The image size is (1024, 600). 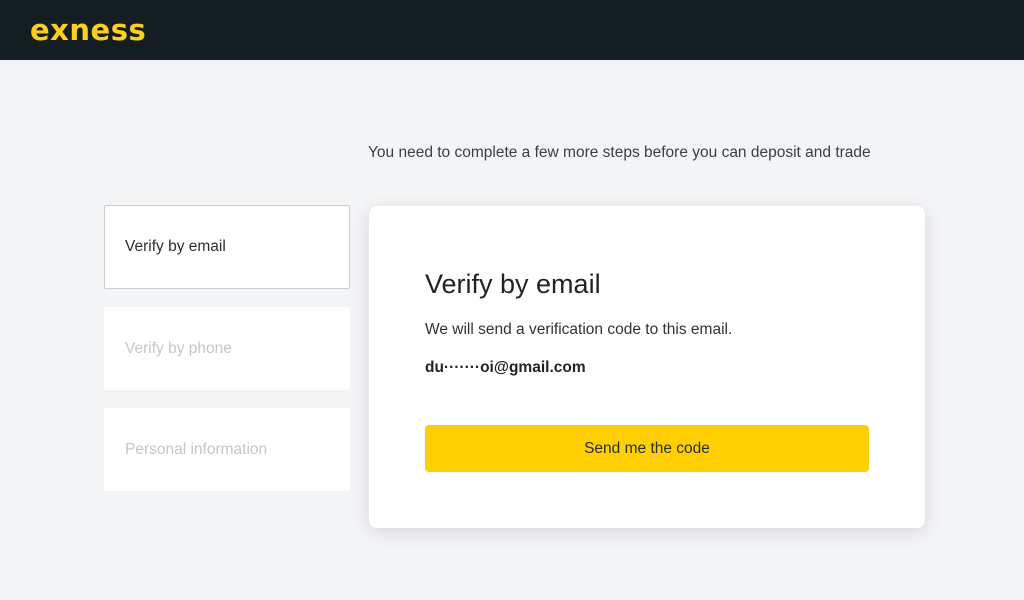 I want to click on step-personal-information: Personal information, so click(x=227, y=449).